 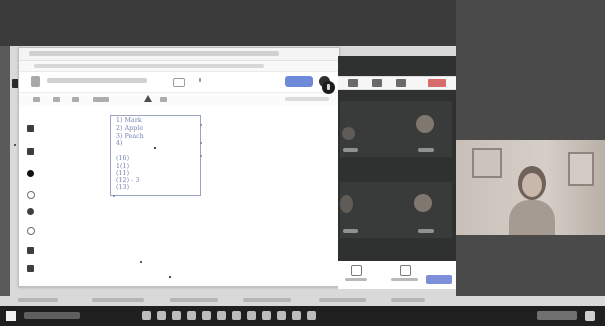 What do you see at coordinates (590, 316) in the screenshot?
I see `notification-icon` at bounding box center [590, 316].